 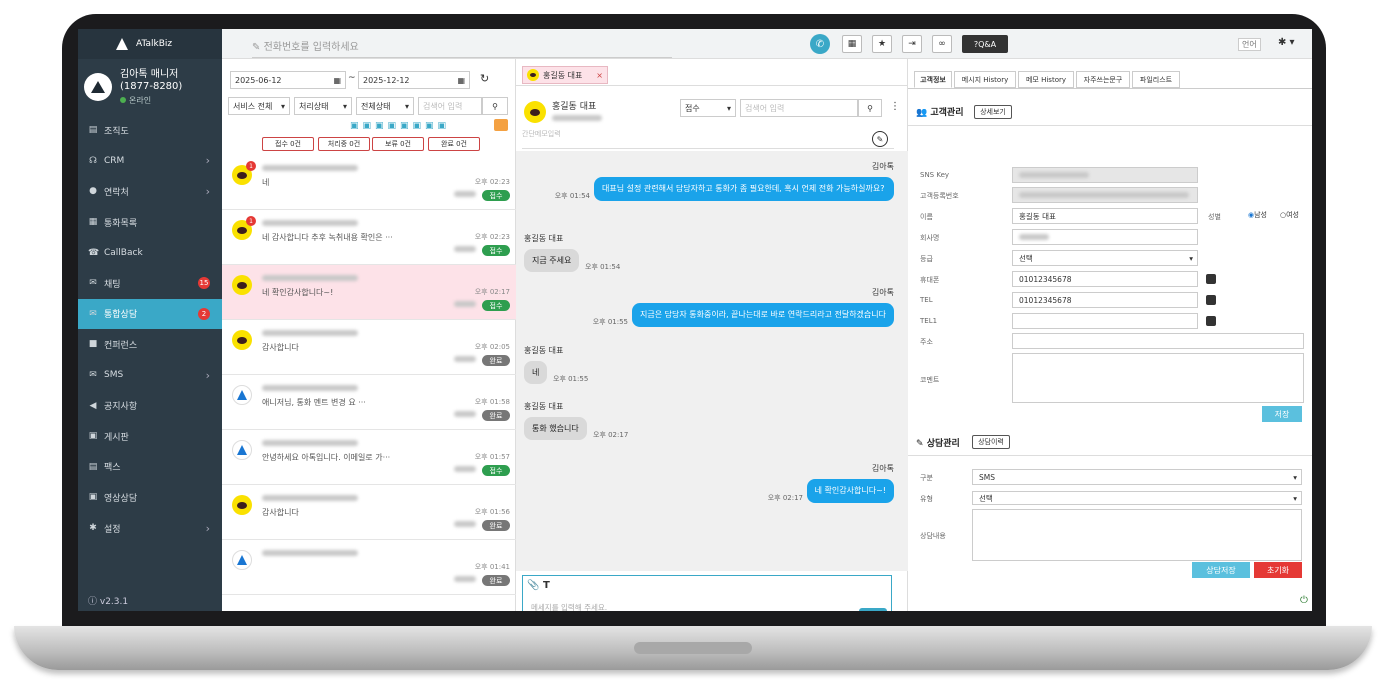 I want to click on process-status-select: 처리상태 ▾, so click(x=323, y=106).